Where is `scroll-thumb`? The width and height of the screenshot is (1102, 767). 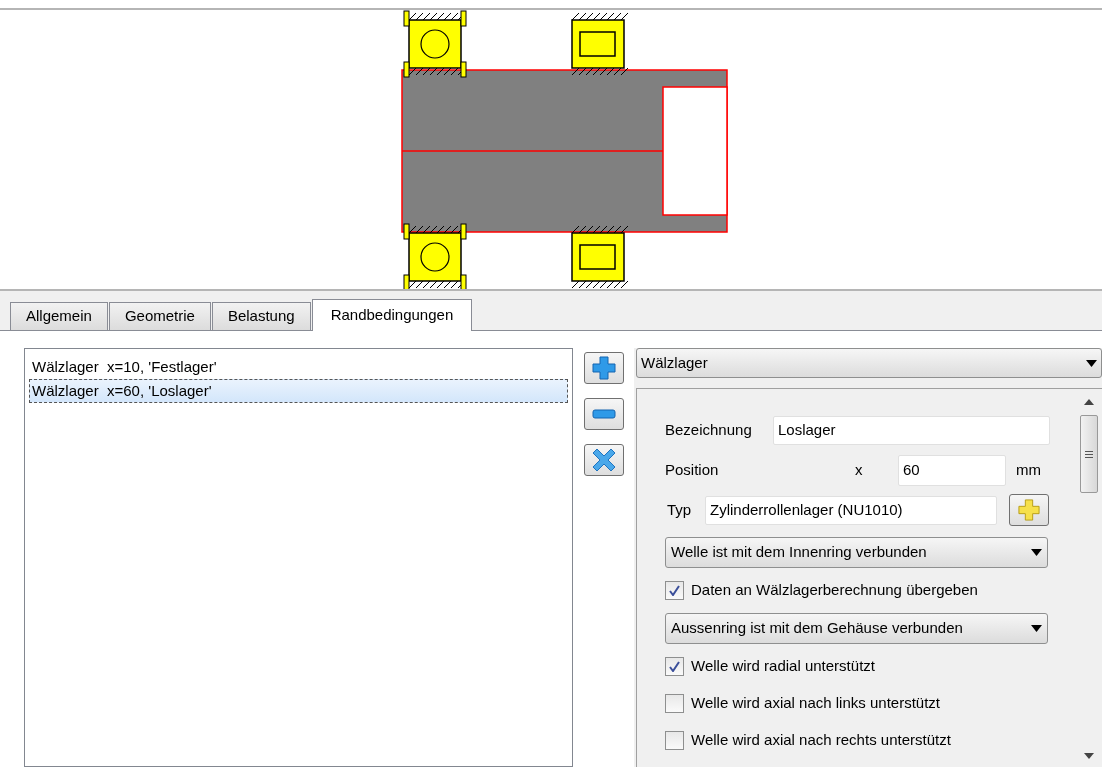
scroll-thumb is located at coordinates (1089, 454).